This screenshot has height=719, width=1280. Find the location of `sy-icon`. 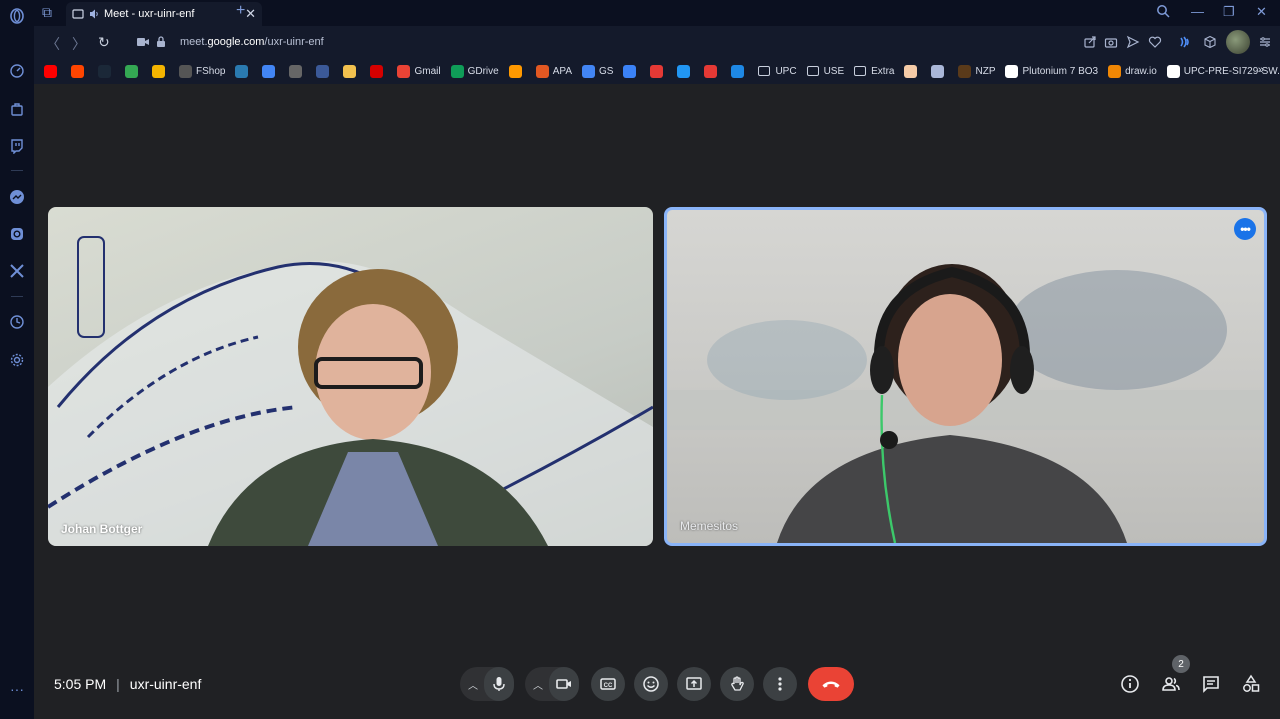

sy-icon is located at coordinates (657, 71).